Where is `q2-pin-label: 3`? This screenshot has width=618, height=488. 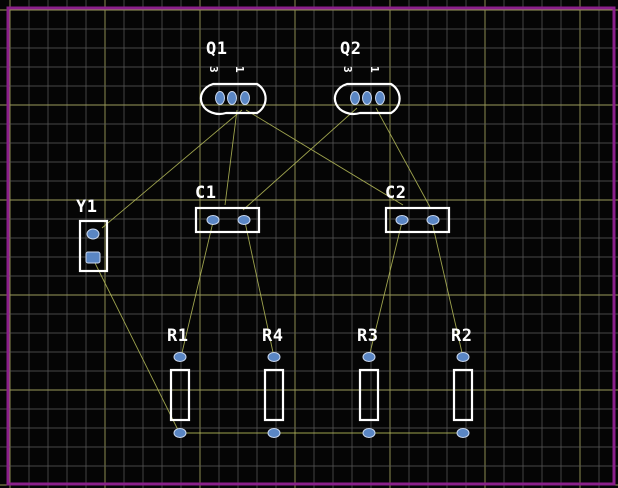
q2-pin-label: 3 is located at coordinates (347, 69).